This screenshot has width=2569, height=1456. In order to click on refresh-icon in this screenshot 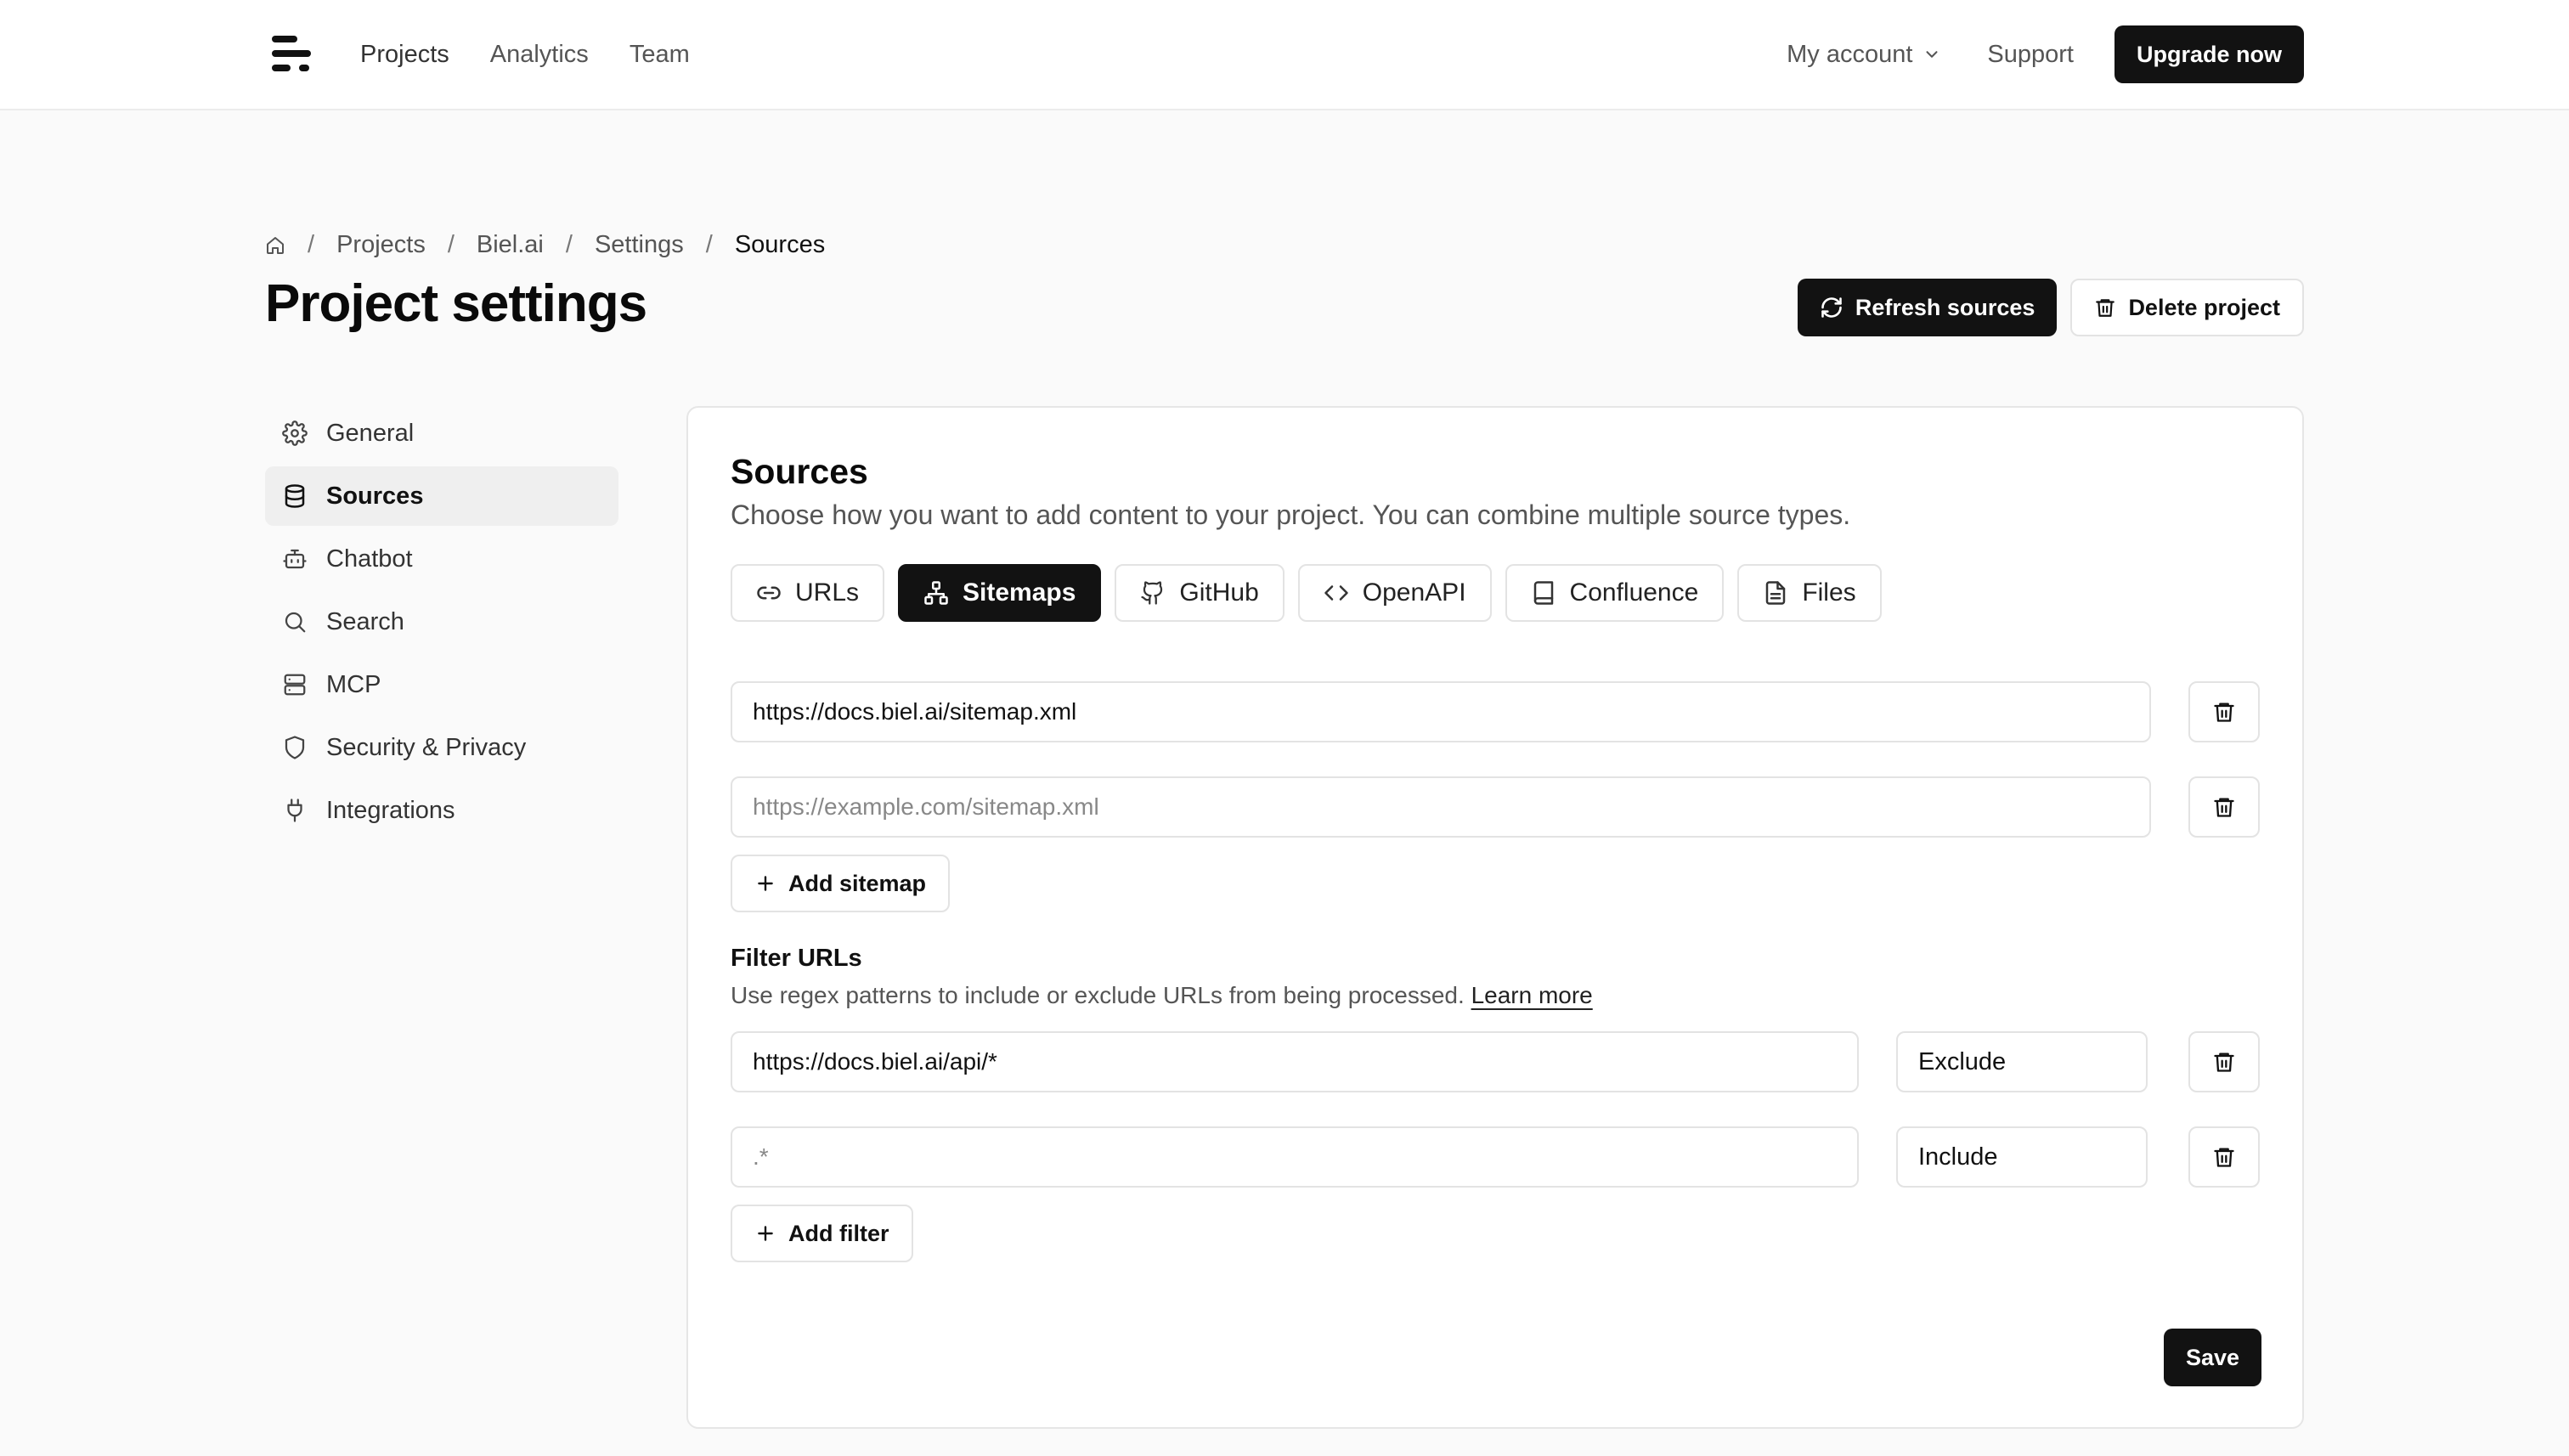, I will do `click(1832, 307)`.